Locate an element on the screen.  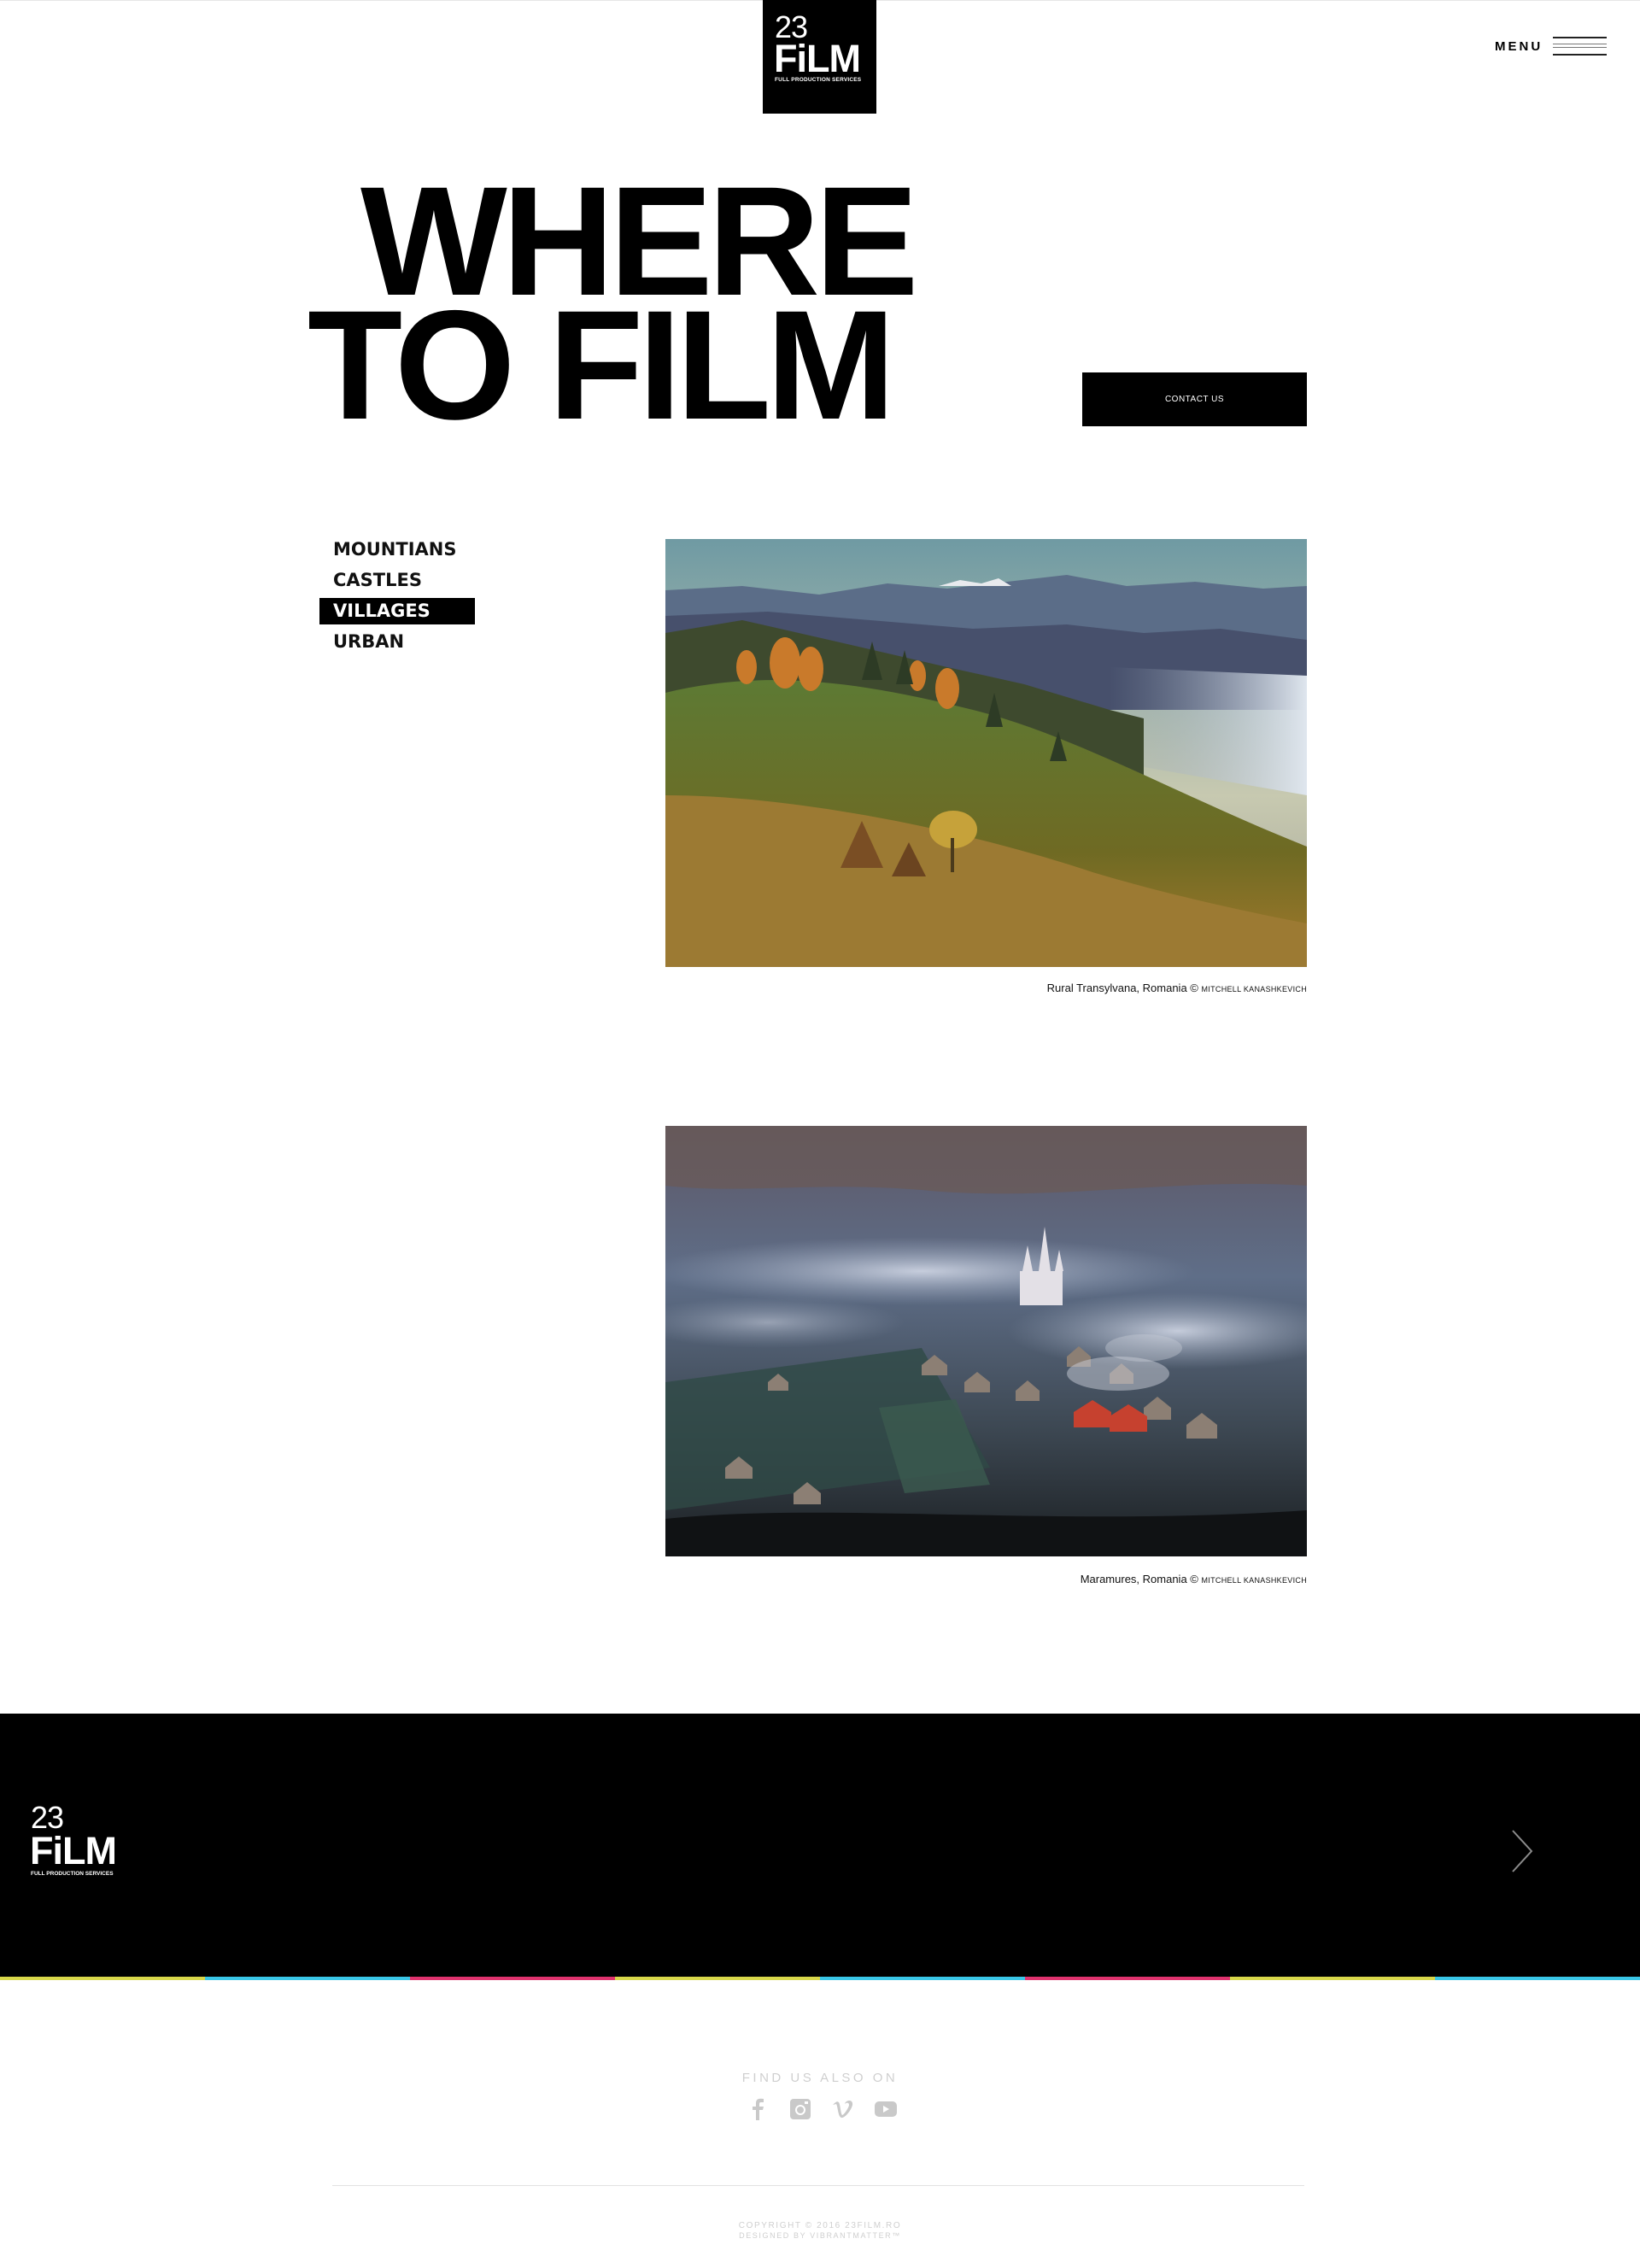
footer-logo-word: FiLM is located at coordinates (73, 1851).